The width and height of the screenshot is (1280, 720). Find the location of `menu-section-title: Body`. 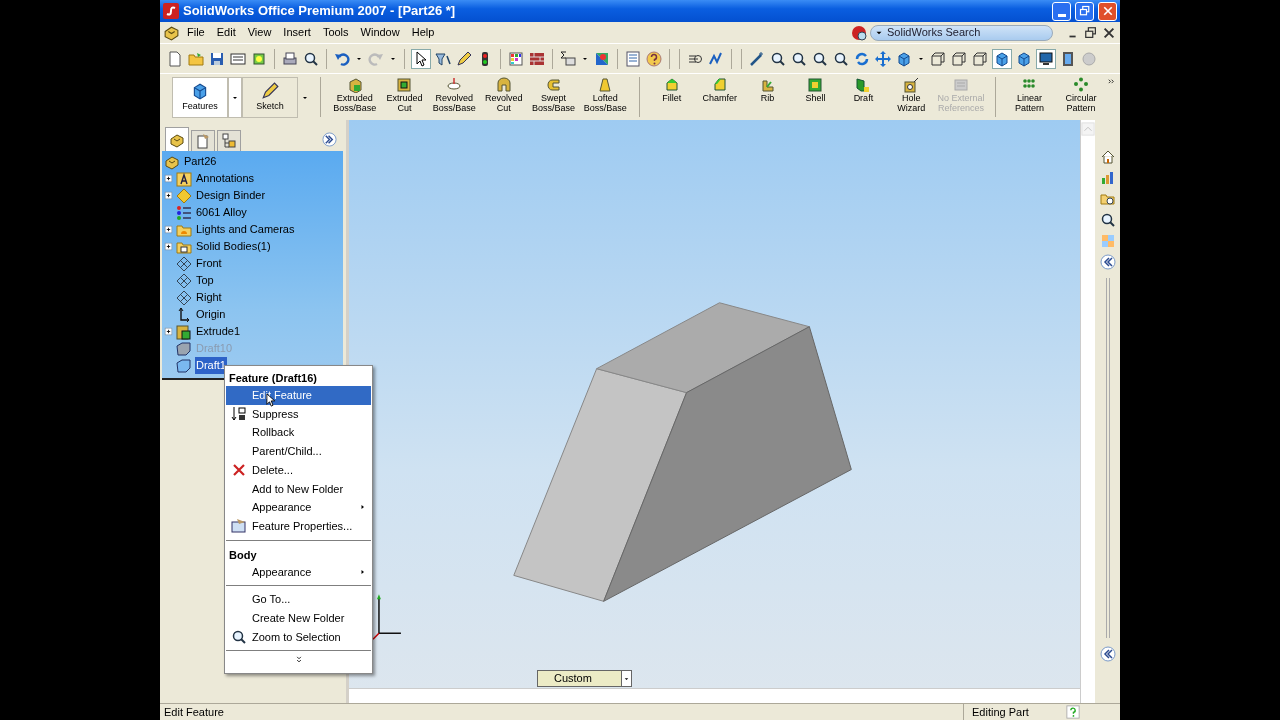

menu-section-title: Body is located at coordinates (243, 555).